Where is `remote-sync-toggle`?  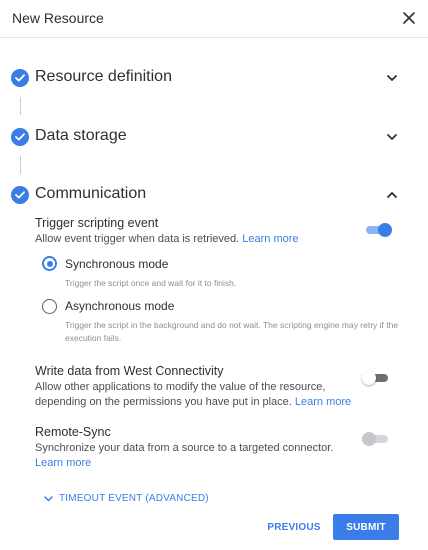
remote-sync-toggle is located at coordinates (376, 439).